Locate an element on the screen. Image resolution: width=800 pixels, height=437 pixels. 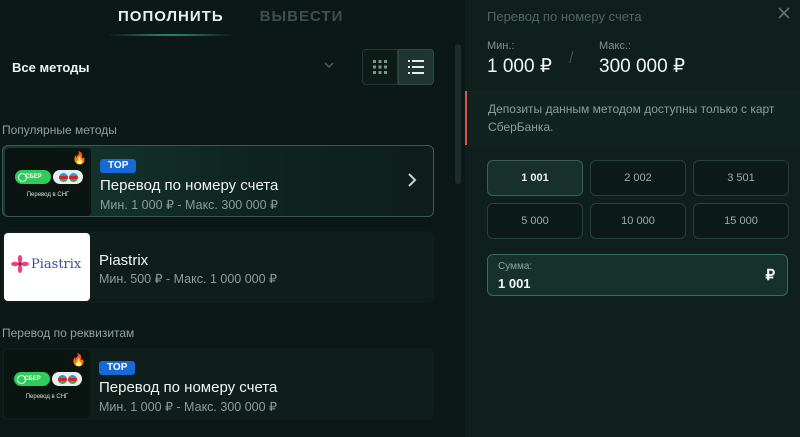
methods-filter-dropdown: Все методы is located at coordinates (172, 67).